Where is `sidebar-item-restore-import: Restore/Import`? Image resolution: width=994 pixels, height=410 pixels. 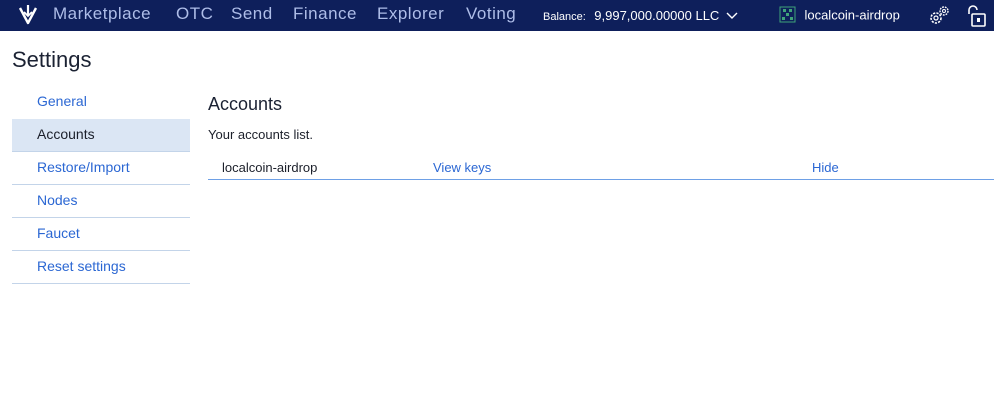 sidebar-item-restore-import: Restore/Import is located at coordinates (101, 168).